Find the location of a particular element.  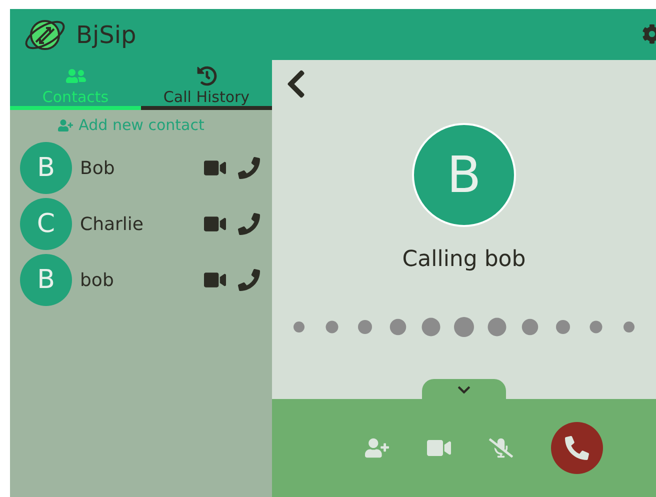

people-icon is located at coordinates (76, 76).